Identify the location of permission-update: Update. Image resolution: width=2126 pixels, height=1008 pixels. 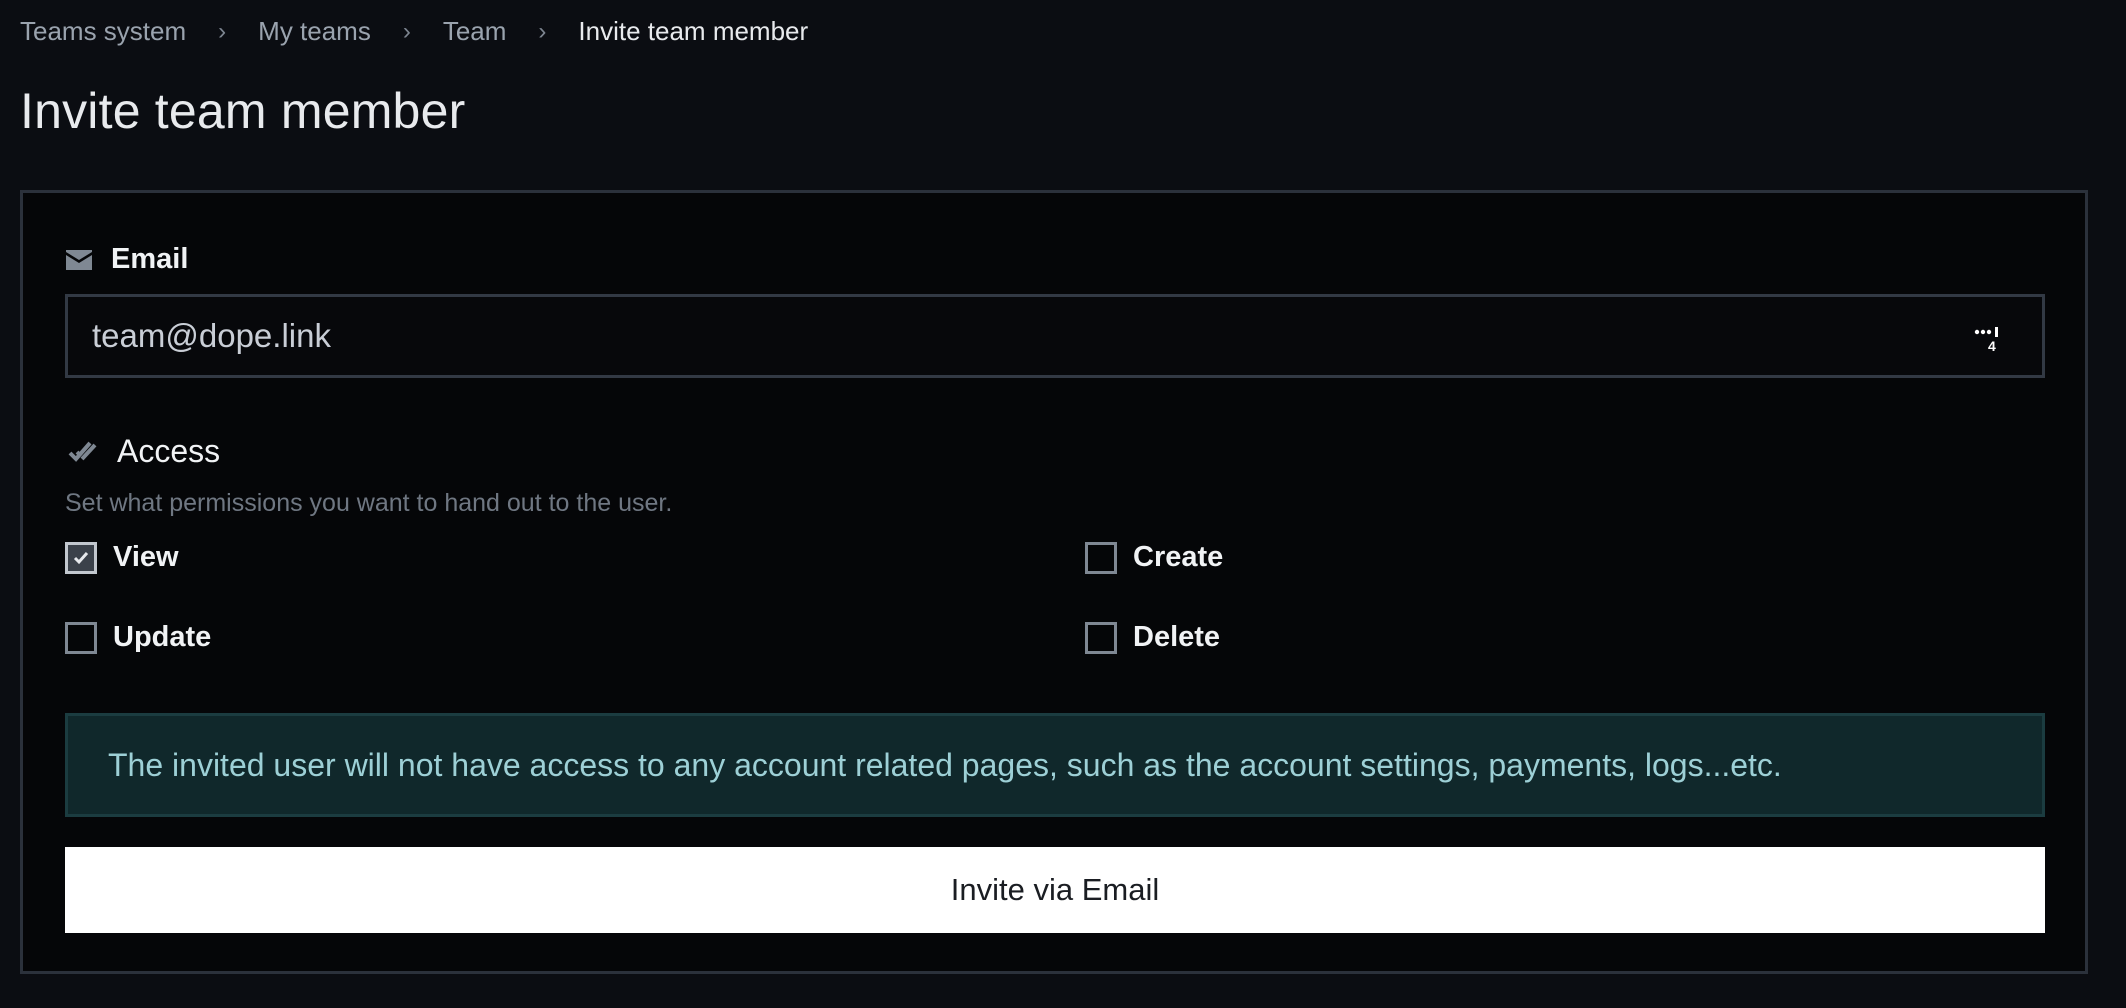
(138, 637).